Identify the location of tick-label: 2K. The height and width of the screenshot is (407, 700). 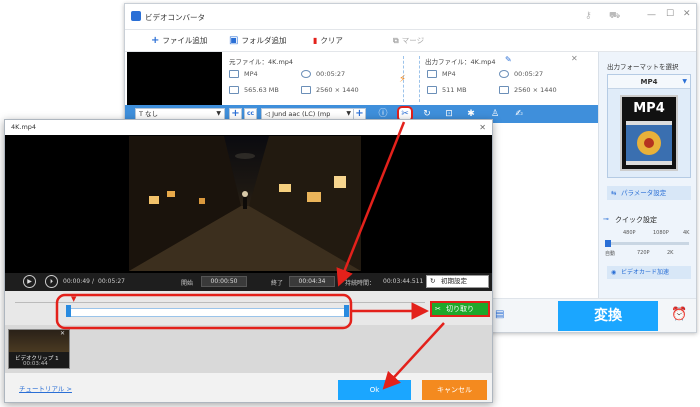
(670, 253).